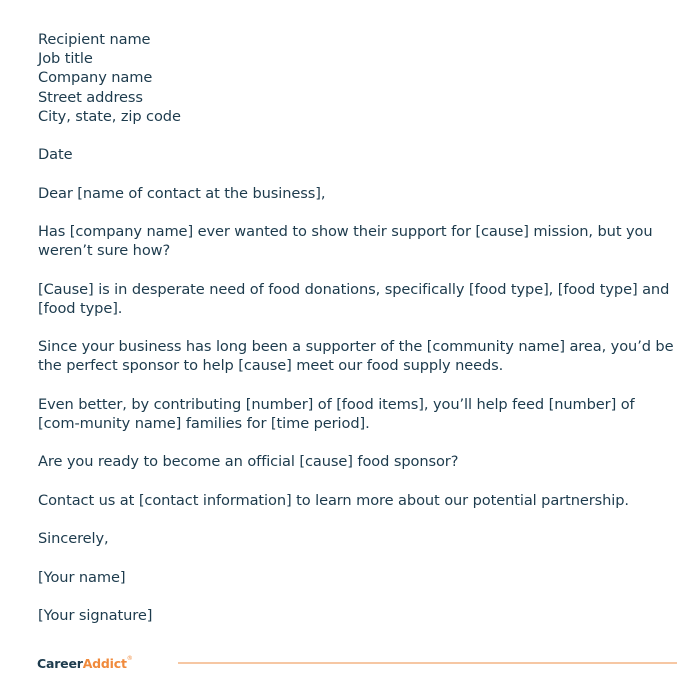 Image resolution: width=700 pixels, height=700 pixels. Describe the element at coordinates (73, 539) in the screenshot. I see `closing: Sincerely,` at that location.